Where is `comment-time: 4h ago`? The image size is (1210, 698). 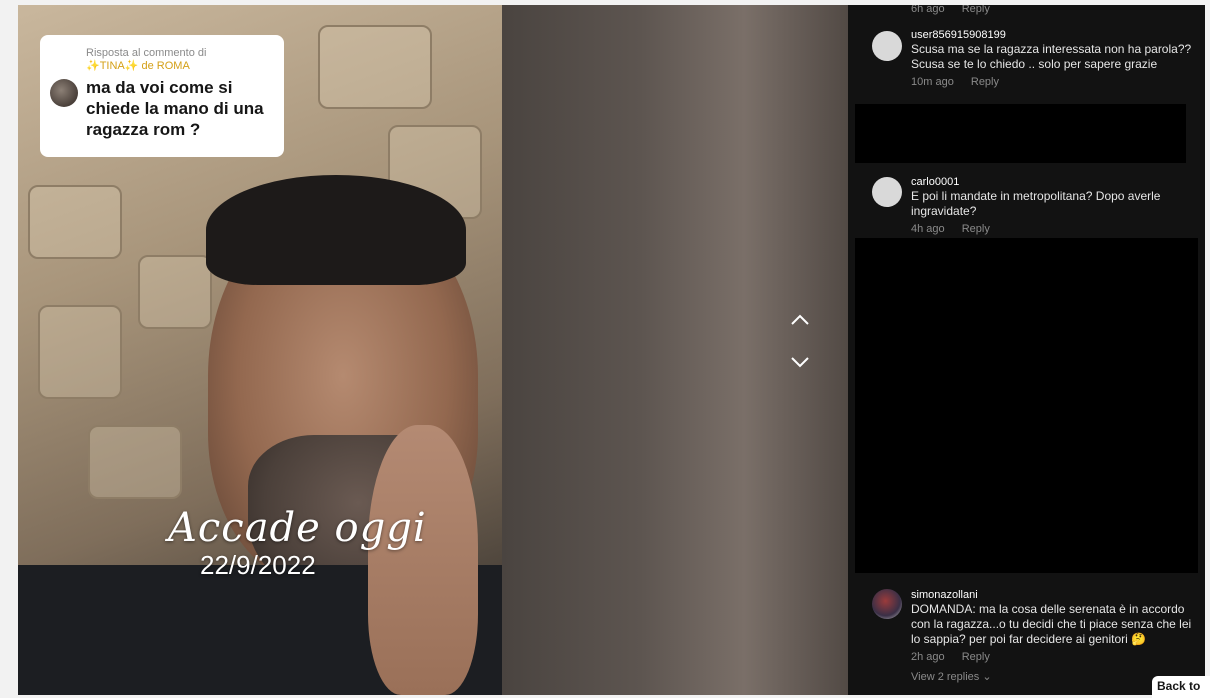
comment-time: 4h ago is located at coordinates (928, 229).